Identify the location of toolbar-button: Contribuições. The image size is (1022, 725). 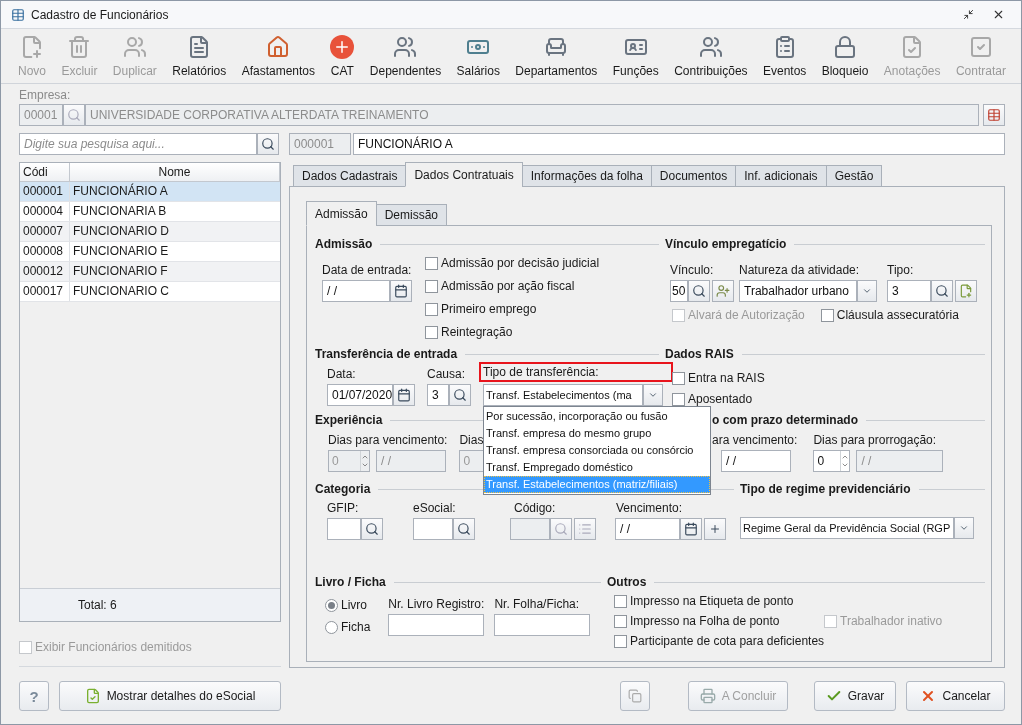
(711, 56).